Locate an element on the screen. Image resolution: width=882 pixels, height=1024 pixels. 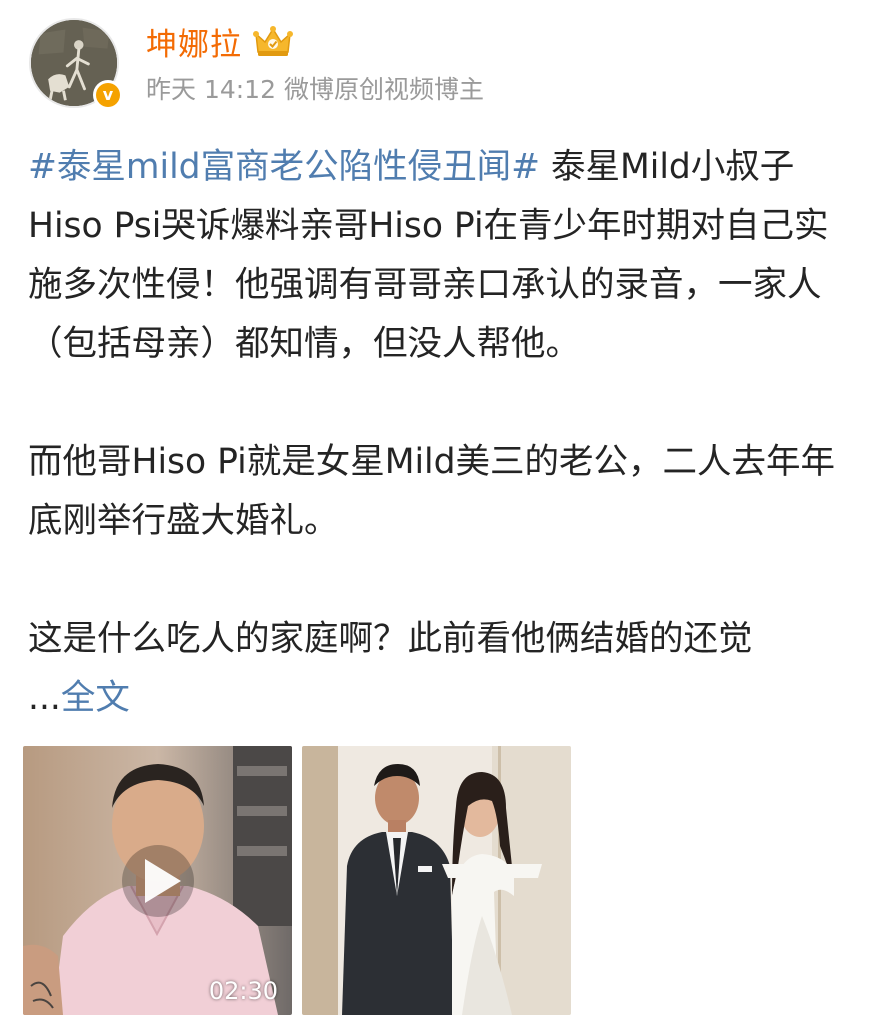
video-thumbnail: 02:30 is located at coordinates (157, 880).